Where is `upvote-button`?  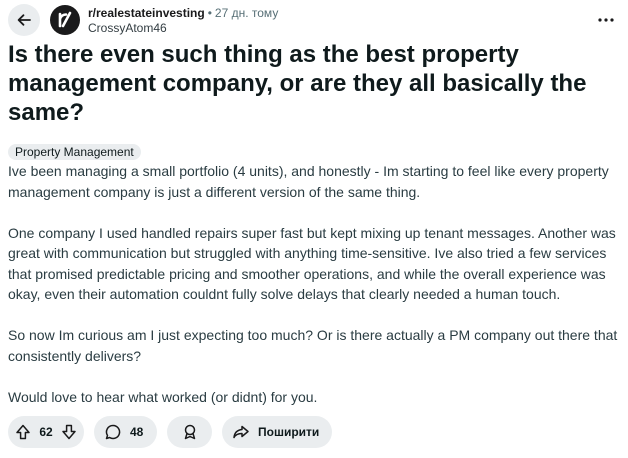 upvote-button is located at coordinates (23, 432).